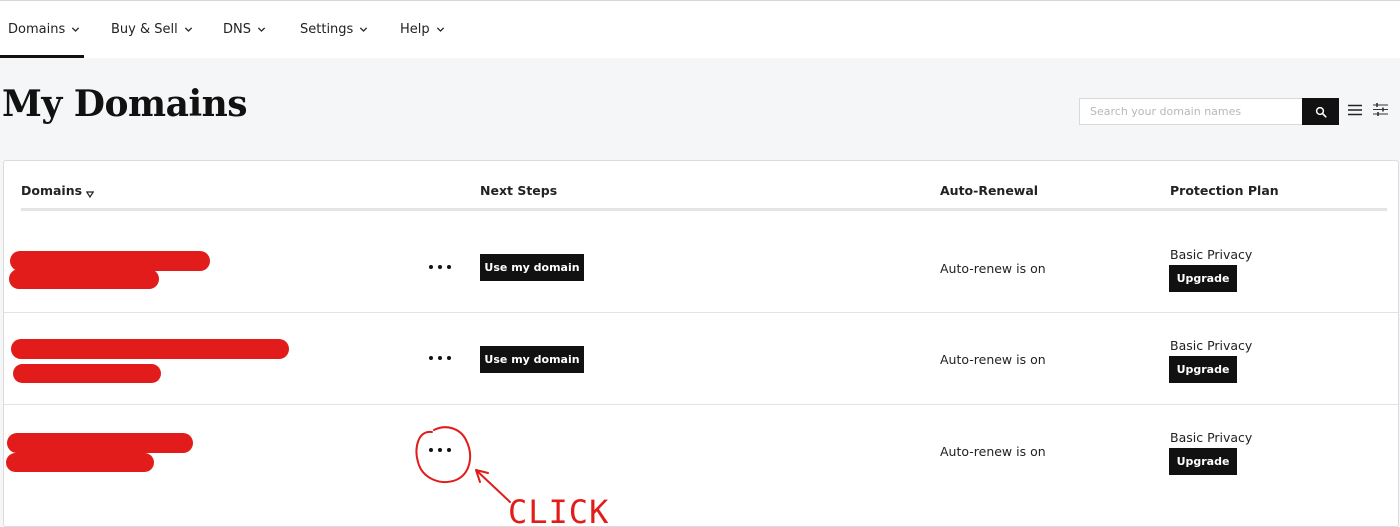 Image resolution: width=1400 pixels, height=527 pixels. I want to click on column-header-next-steps: Next Steps, so click(519, 190).